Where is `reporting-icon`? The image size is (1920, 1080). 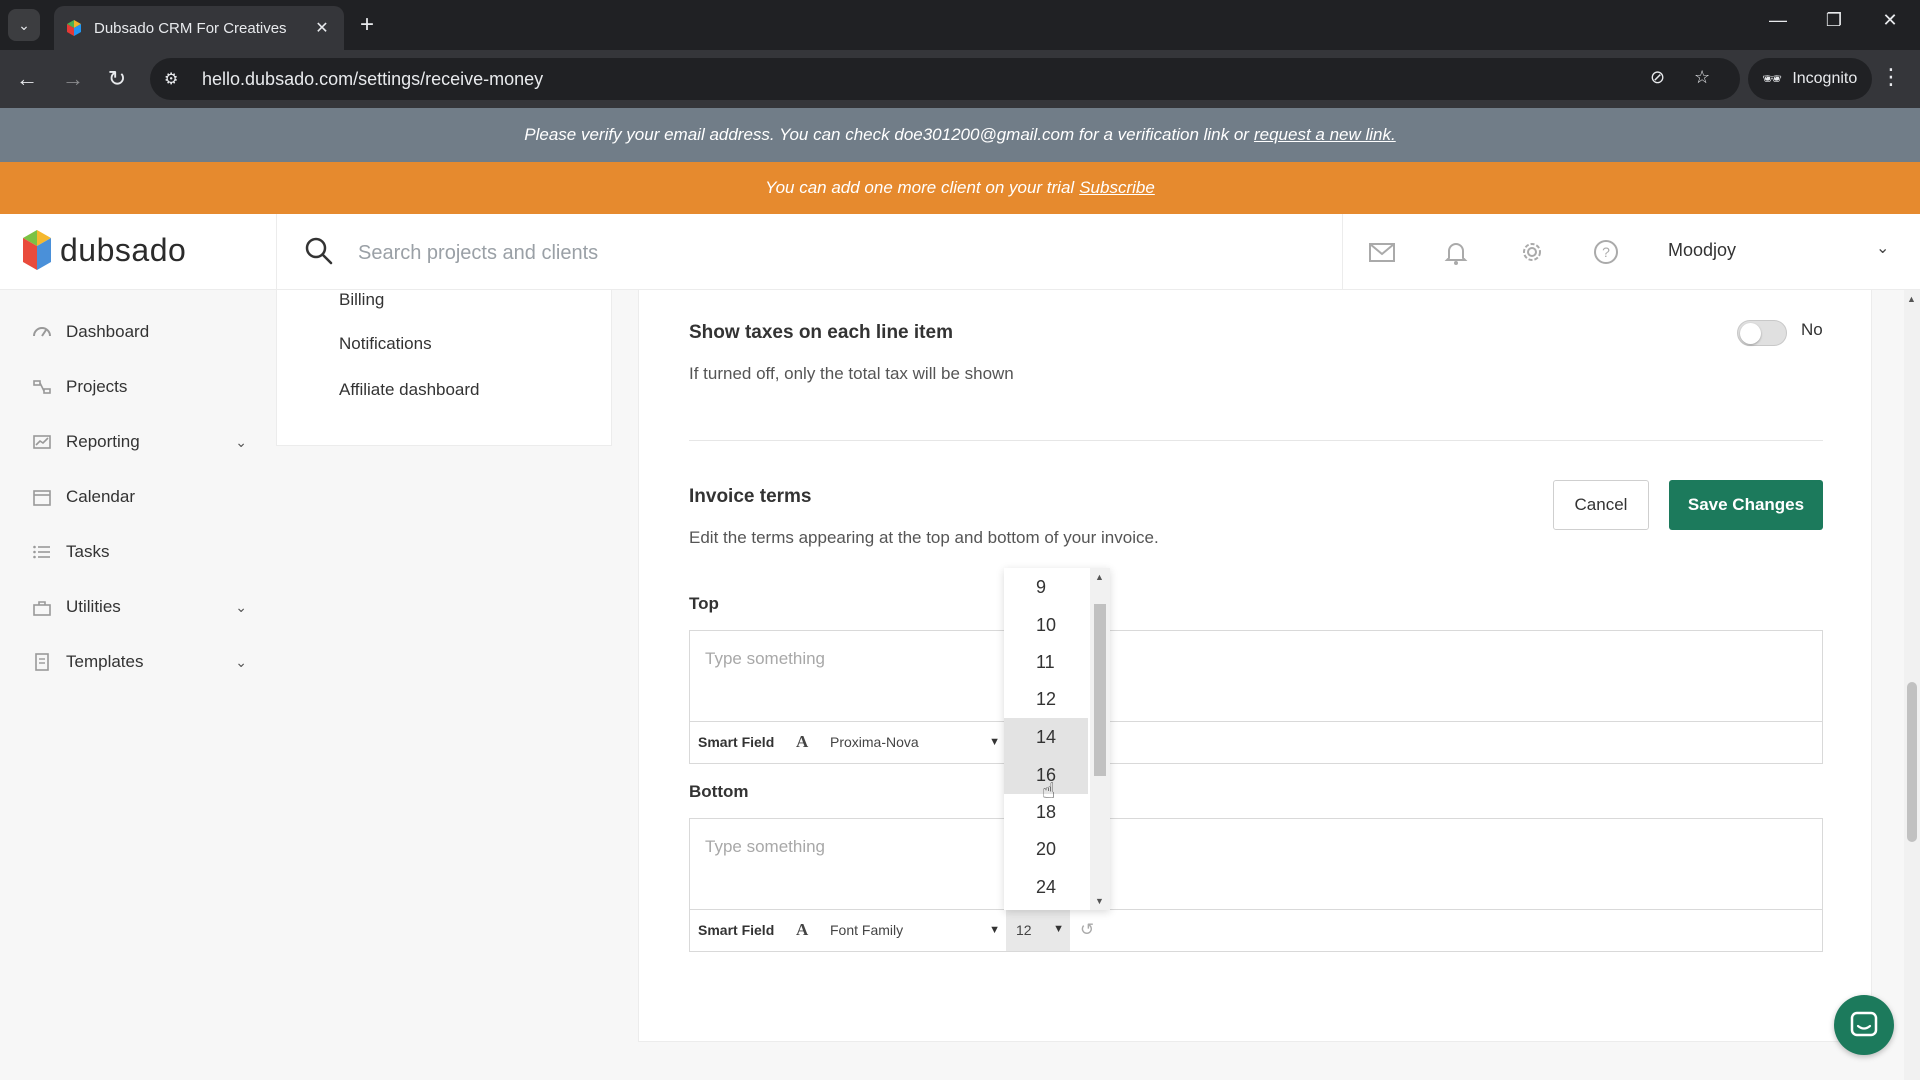
reporting-icon is located at coordinates (42, 442).